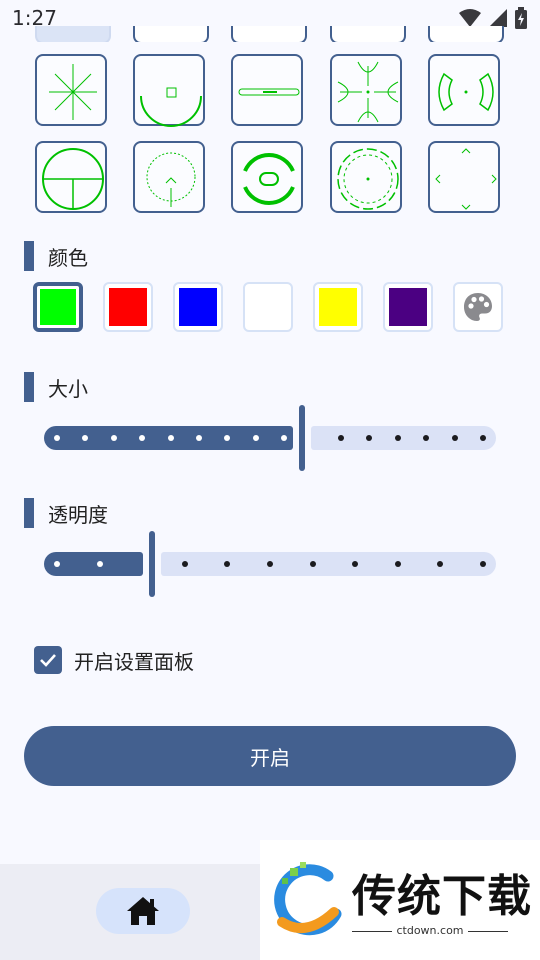 This screenshot has width=540, height=960. I want to click on reticle-option-horizontal-level, so click(267, 90).